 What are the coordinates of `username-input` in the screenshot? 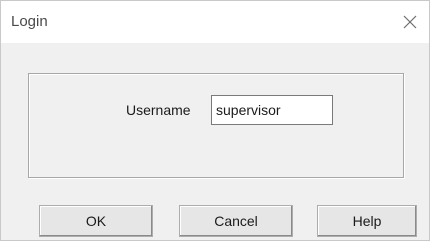 It's located at (272, 110).